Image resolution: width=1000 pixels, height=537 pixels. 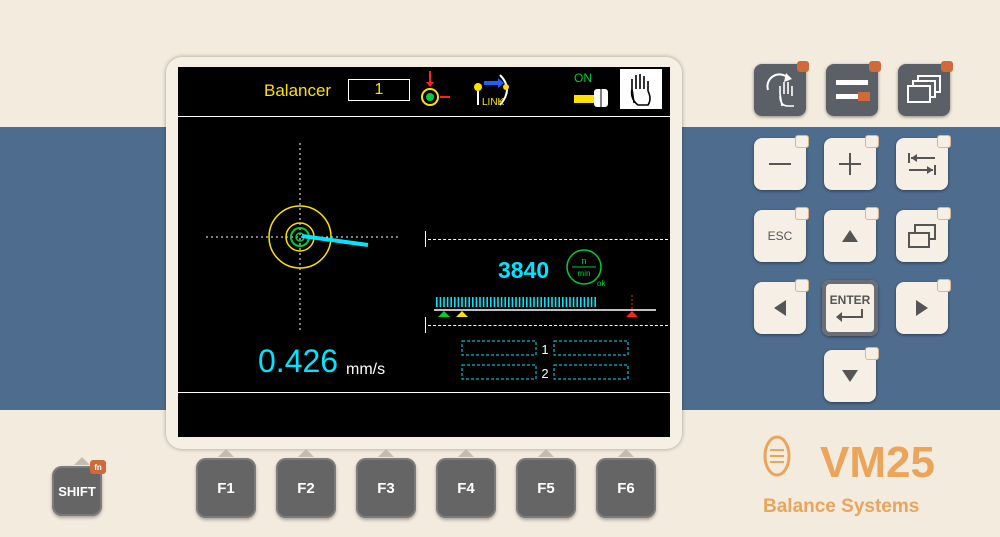 I want to click on enter-button: ENTER, so click(x=850, y=308).